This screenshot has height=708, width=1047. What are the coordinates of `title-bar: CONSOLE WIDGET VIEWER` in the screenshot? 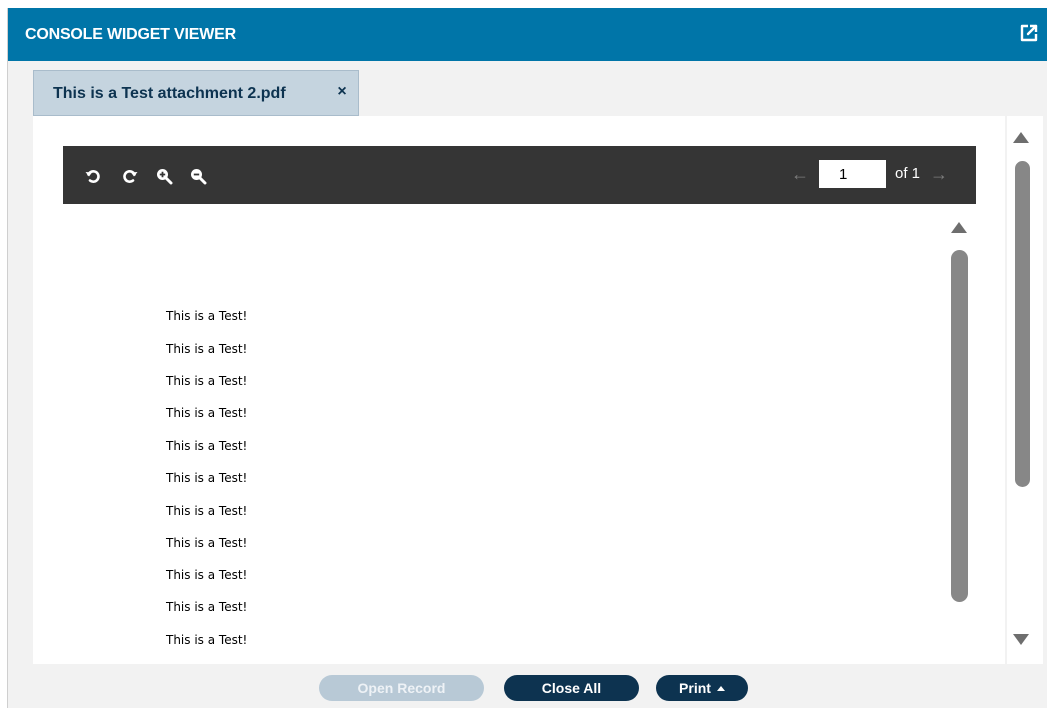 It's located at (527, 34).